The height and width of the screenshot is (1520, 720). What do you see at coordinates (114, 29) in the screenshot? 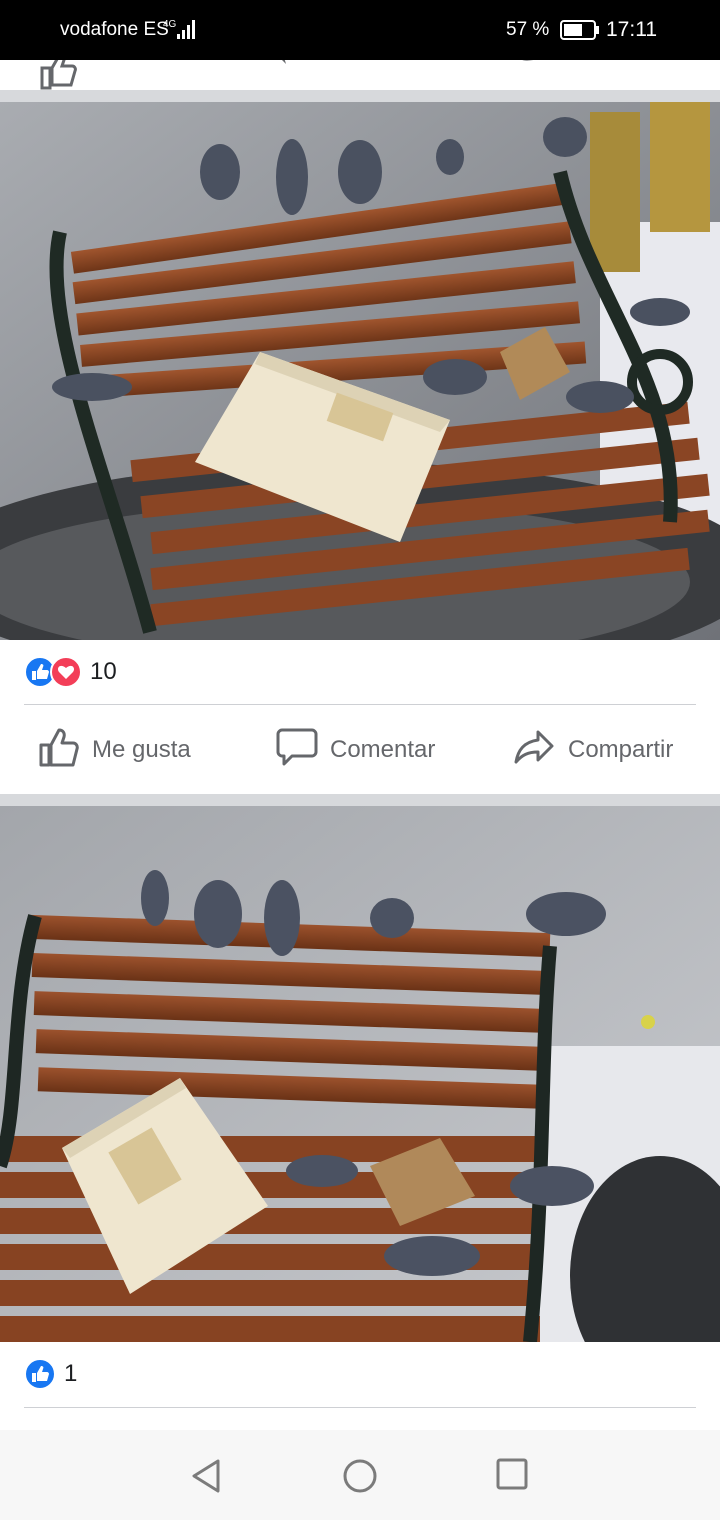
I see `carrier-name: vodafone ES` at bounding box center [114, 29].